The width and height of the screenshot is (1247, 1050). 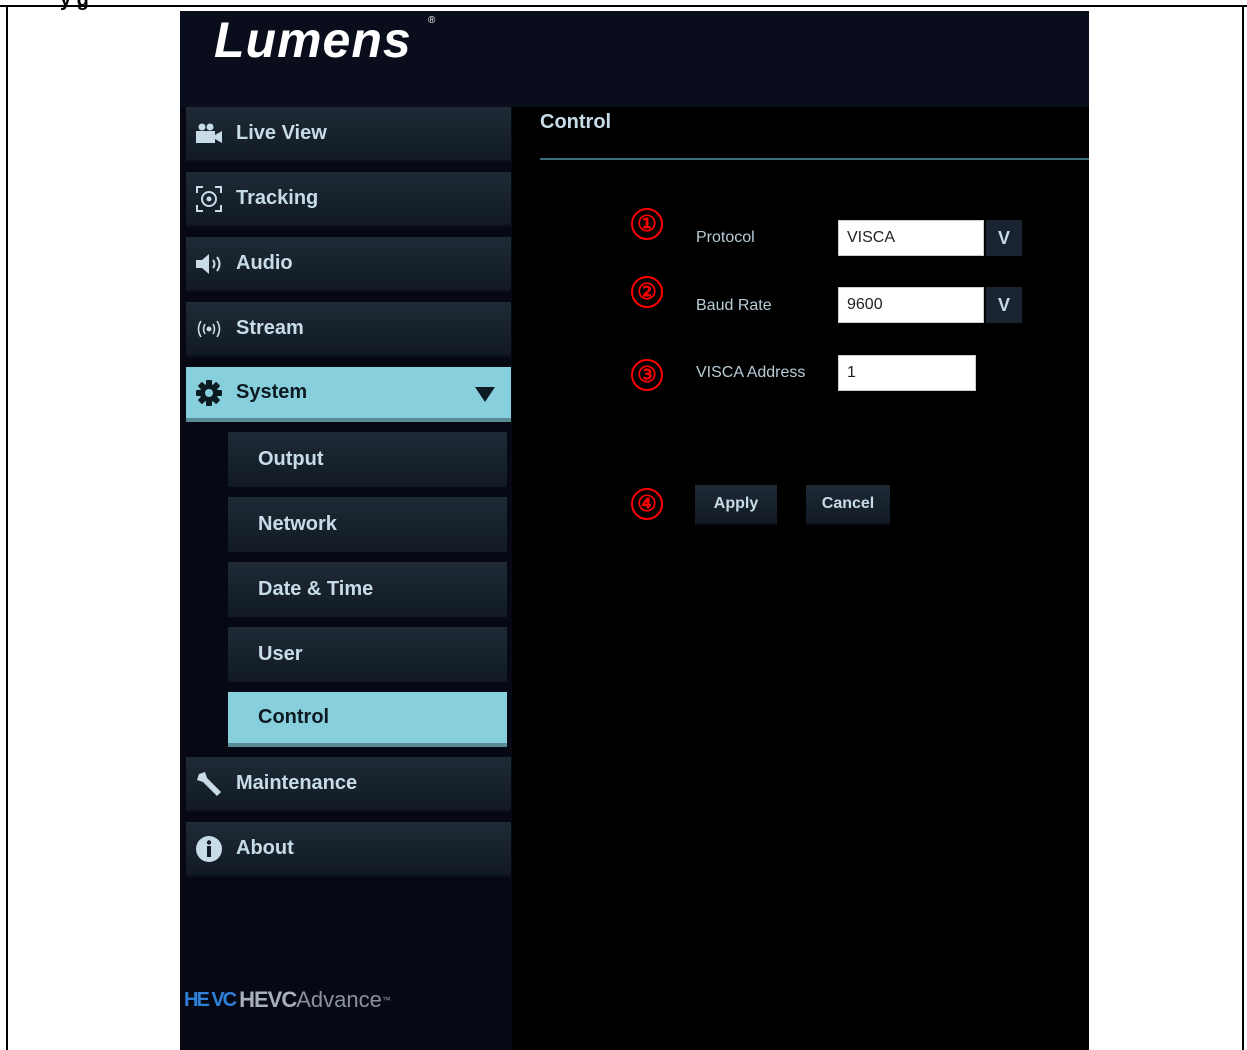 I want to click on speaker-icon, so click(x=209, y=264).